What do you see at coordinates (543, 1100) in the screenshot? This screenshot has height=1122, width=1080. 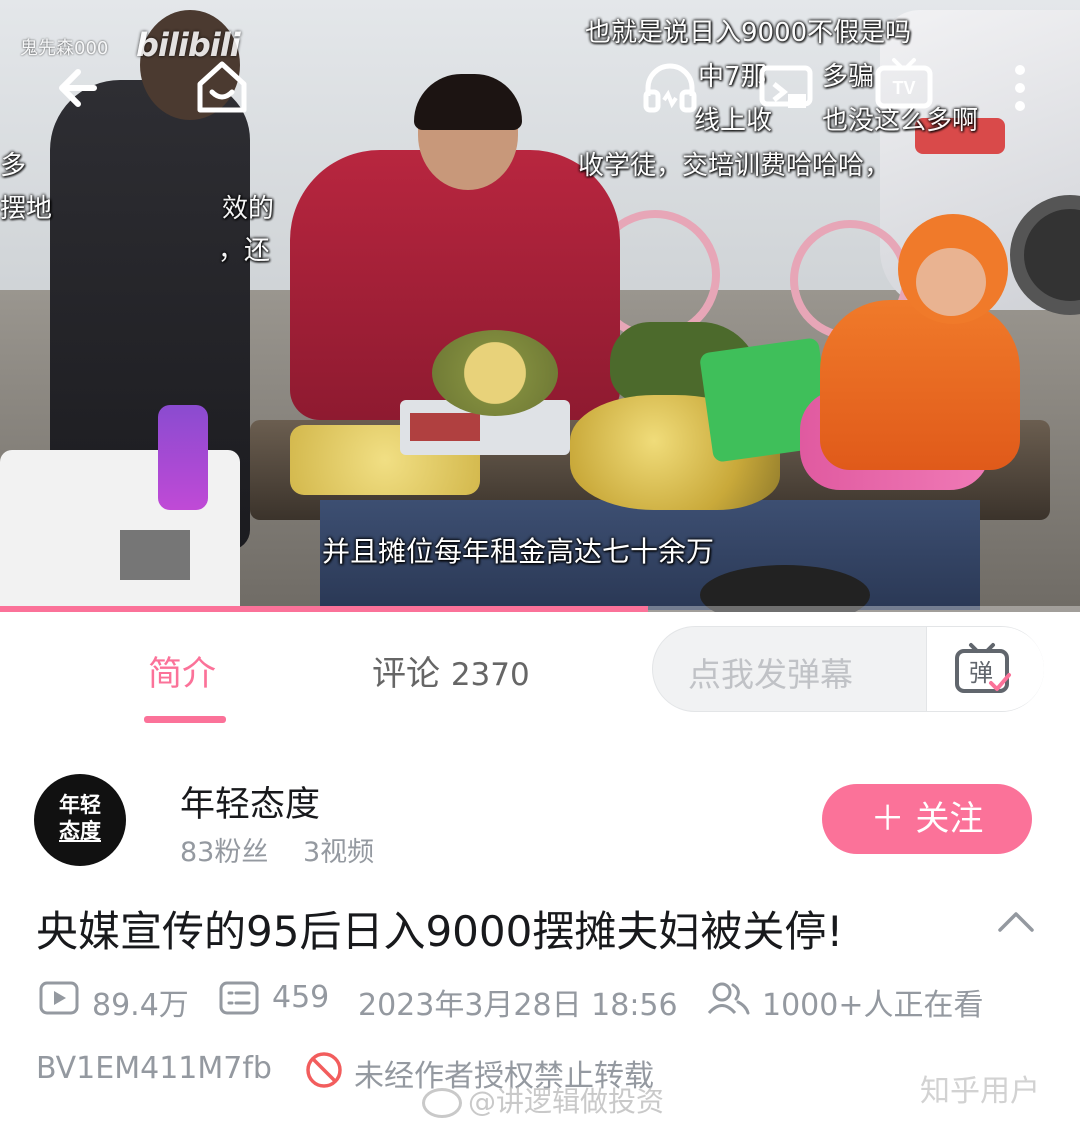 I see `weibo-watermark: @讲逻辑做投资` at bounding box center [543, 1100].